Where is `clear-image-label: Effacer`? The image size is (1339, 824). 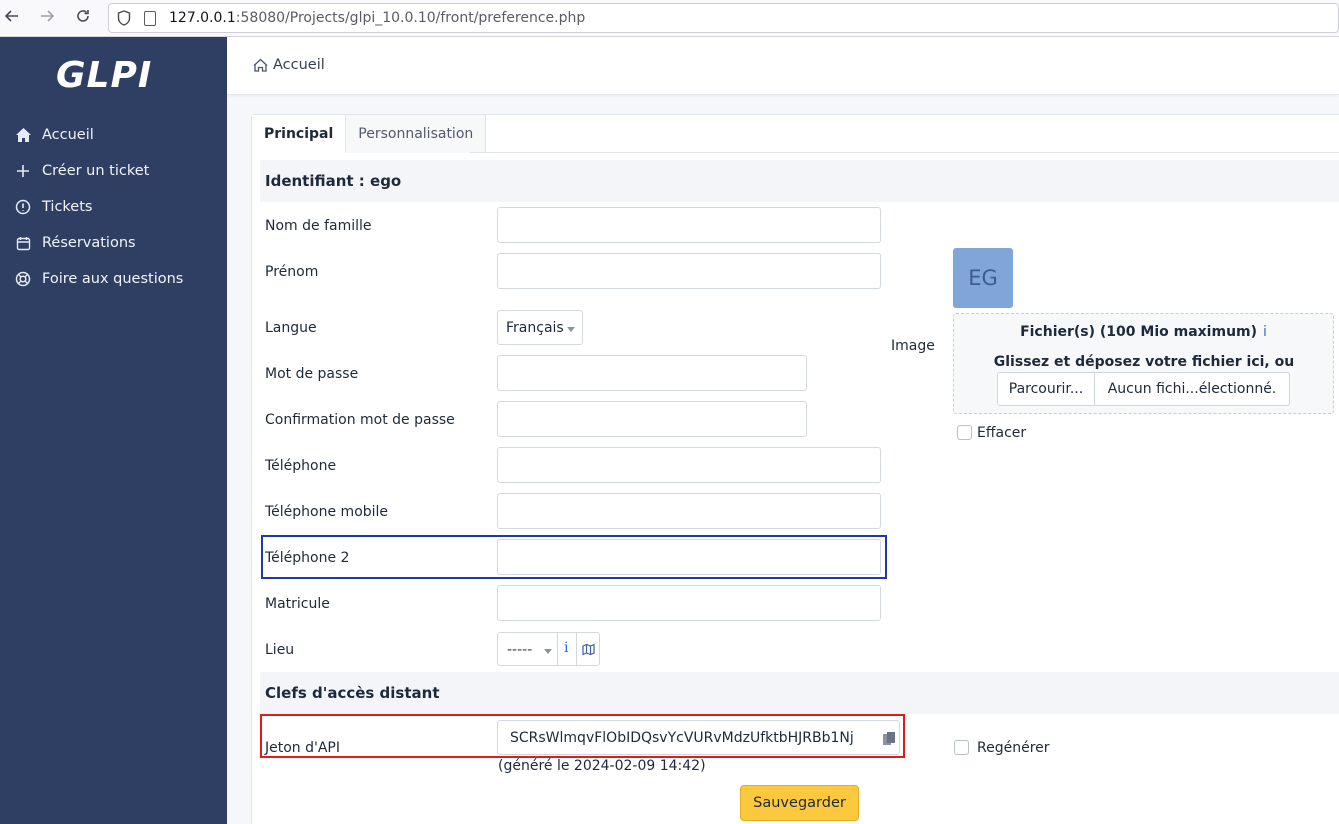
clear-image-label: Effacer is located at coordinates (1002, 433).